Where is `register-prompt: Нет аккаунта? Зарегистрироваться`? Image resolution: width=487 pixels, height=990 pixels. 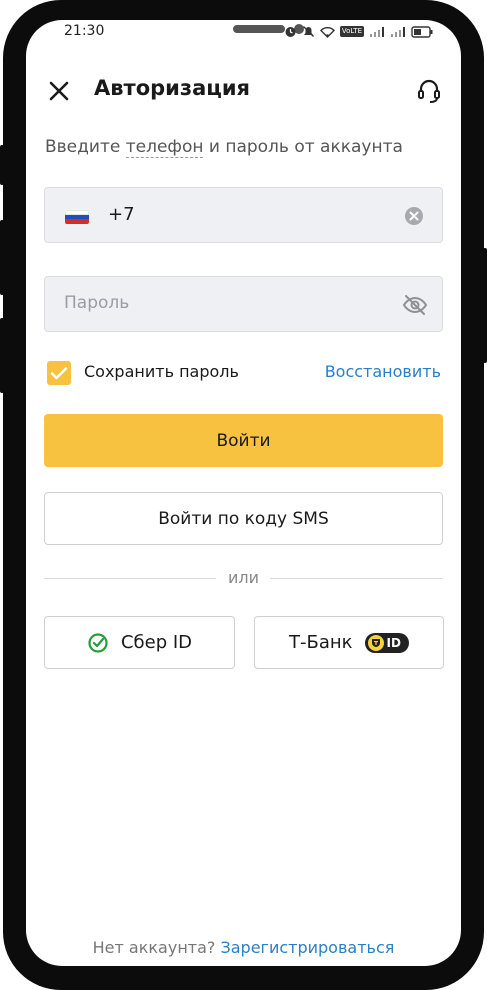
register-prompt: Нет аккаунта? Зарегистрироваться is located at coordinates (243, 947).